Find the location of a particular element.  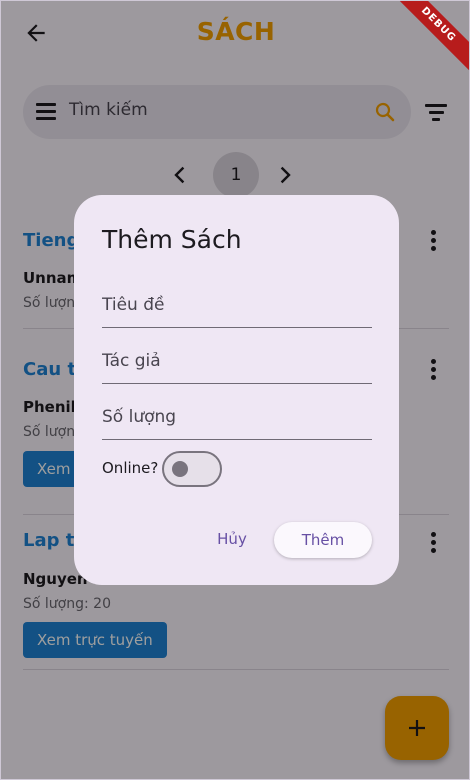

title-input is located at coordinates (237, 302).